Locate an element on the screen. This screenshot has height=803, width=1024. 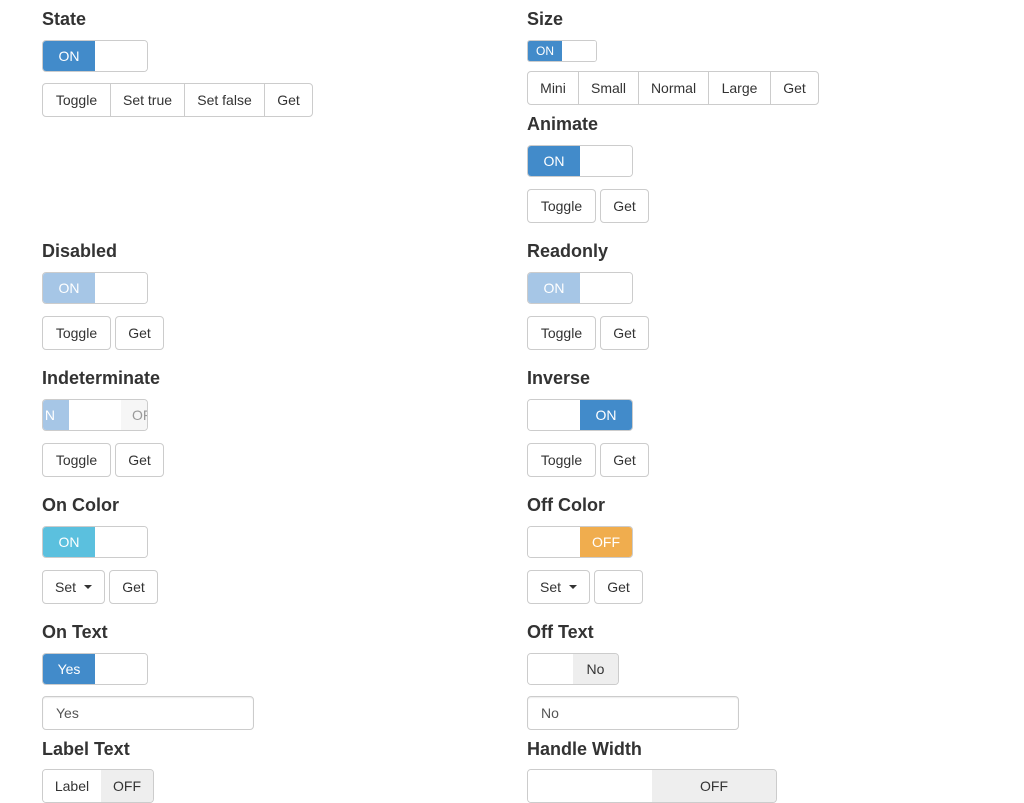
off-text-section: Off Text No is located at coordinates (677, 677).